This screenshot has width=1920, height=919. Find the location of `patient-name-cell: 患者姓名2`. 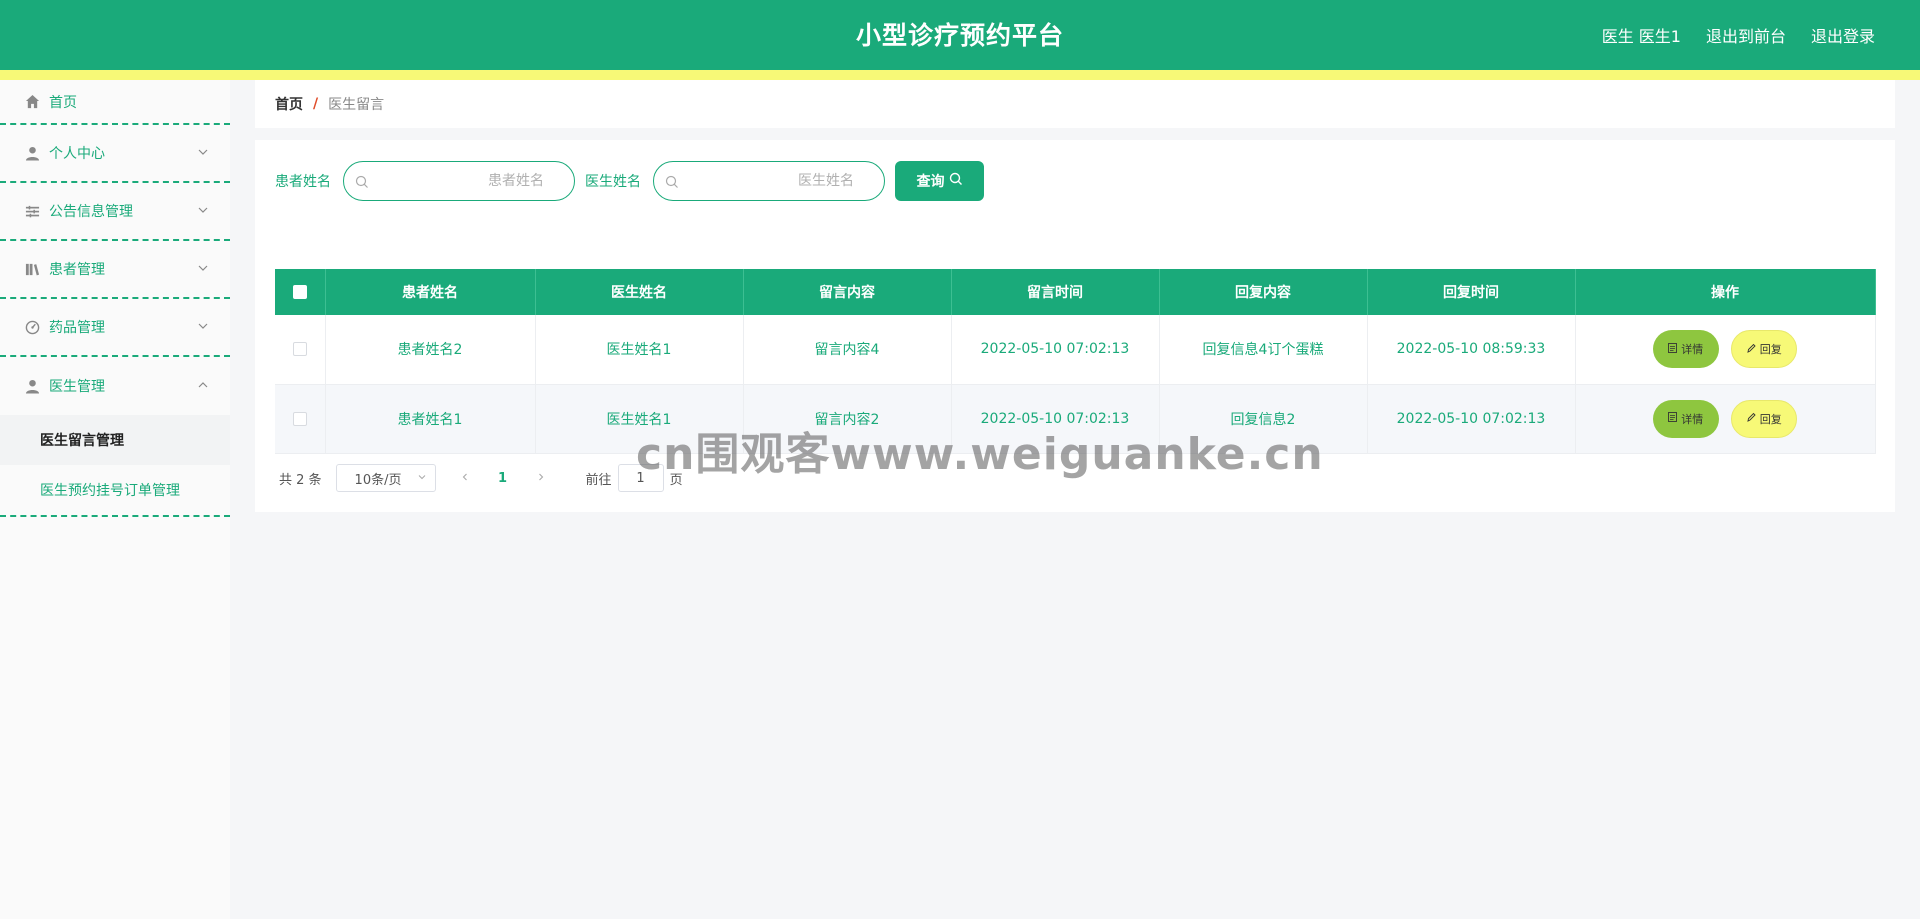

patient-name-cell: 患者姓名2 is located at coordinates (430, 350).